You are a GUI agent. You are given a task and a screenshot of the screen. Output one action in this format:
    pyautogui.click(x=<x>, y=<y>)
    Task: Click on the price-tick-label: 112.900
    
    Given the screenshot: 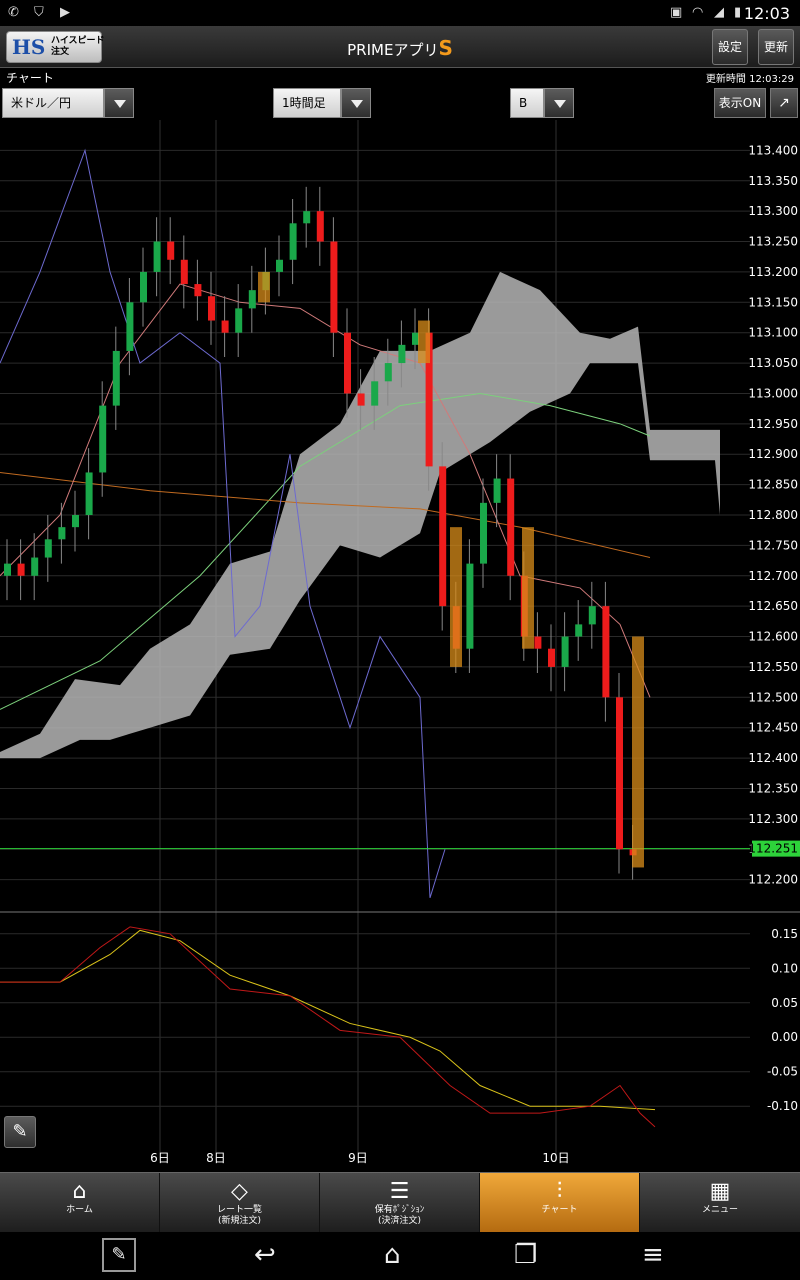 What is the action you would take?
    pyautogui.click(x=773, y=454)
    